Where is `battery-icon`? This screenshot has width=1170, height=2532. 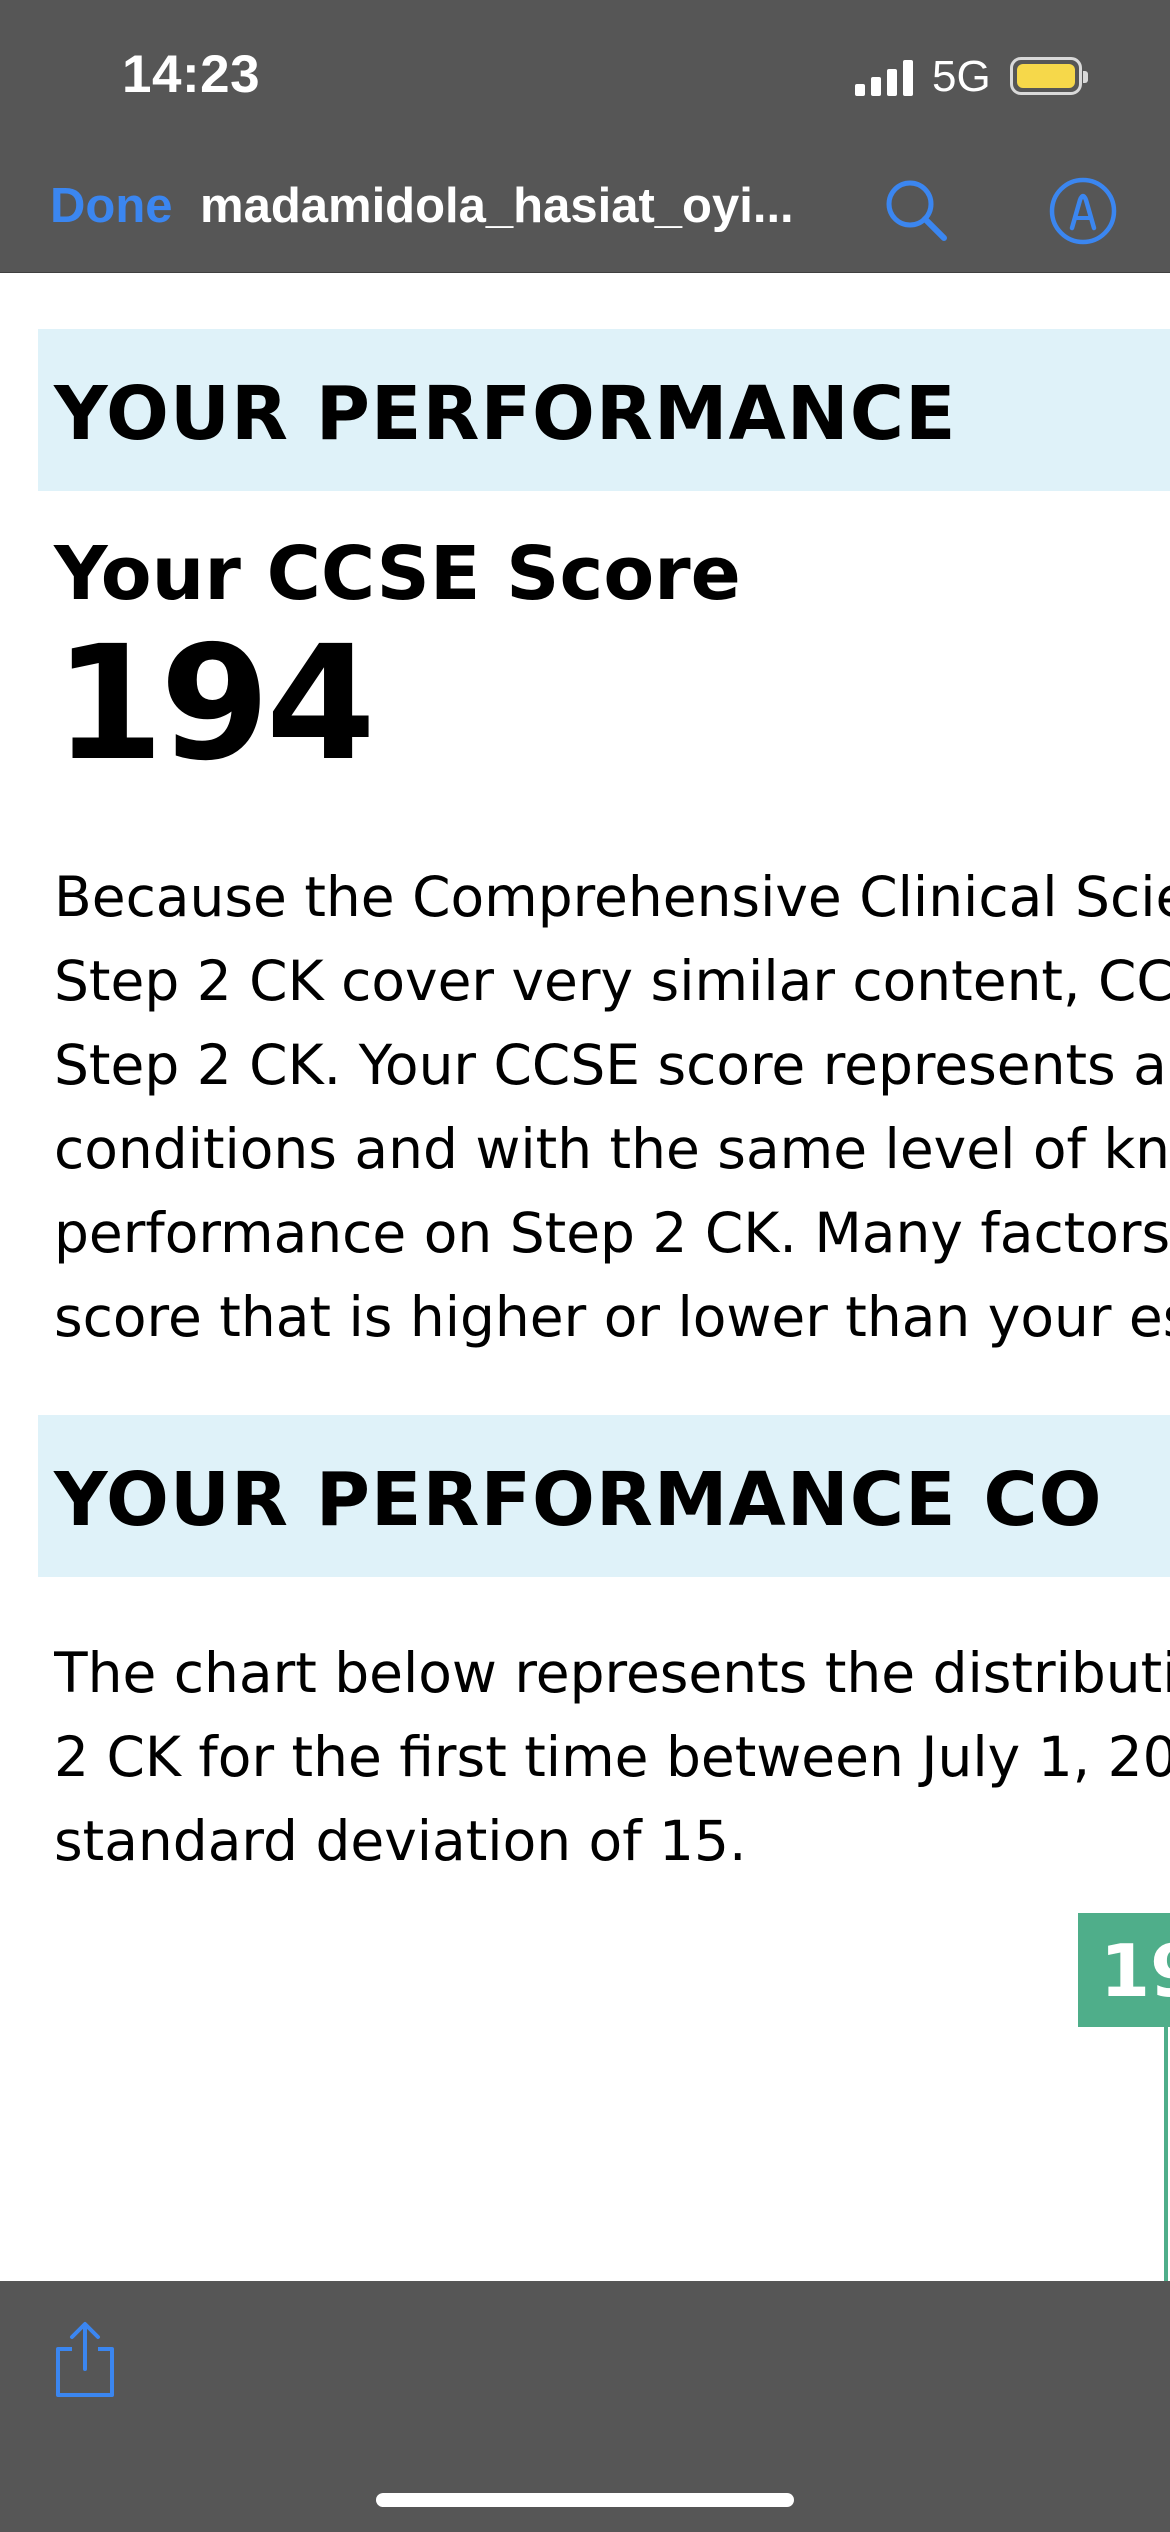
battery-icon is located at coordinates (1049, 76).